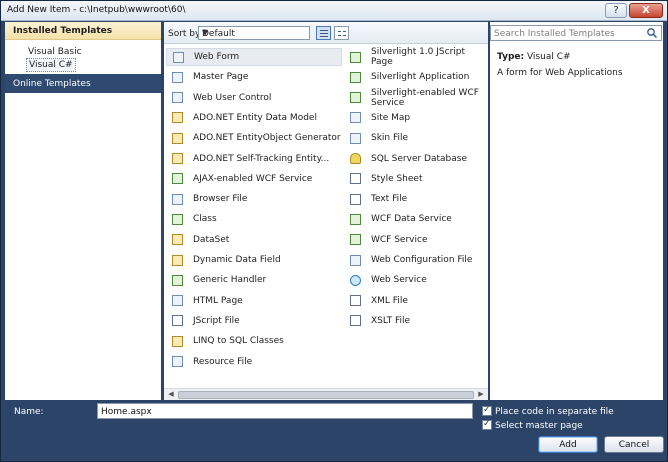 Image resolution: width=668 pixels, height=462 pixels. I want to click on template-item: Class, so click(254, 219).